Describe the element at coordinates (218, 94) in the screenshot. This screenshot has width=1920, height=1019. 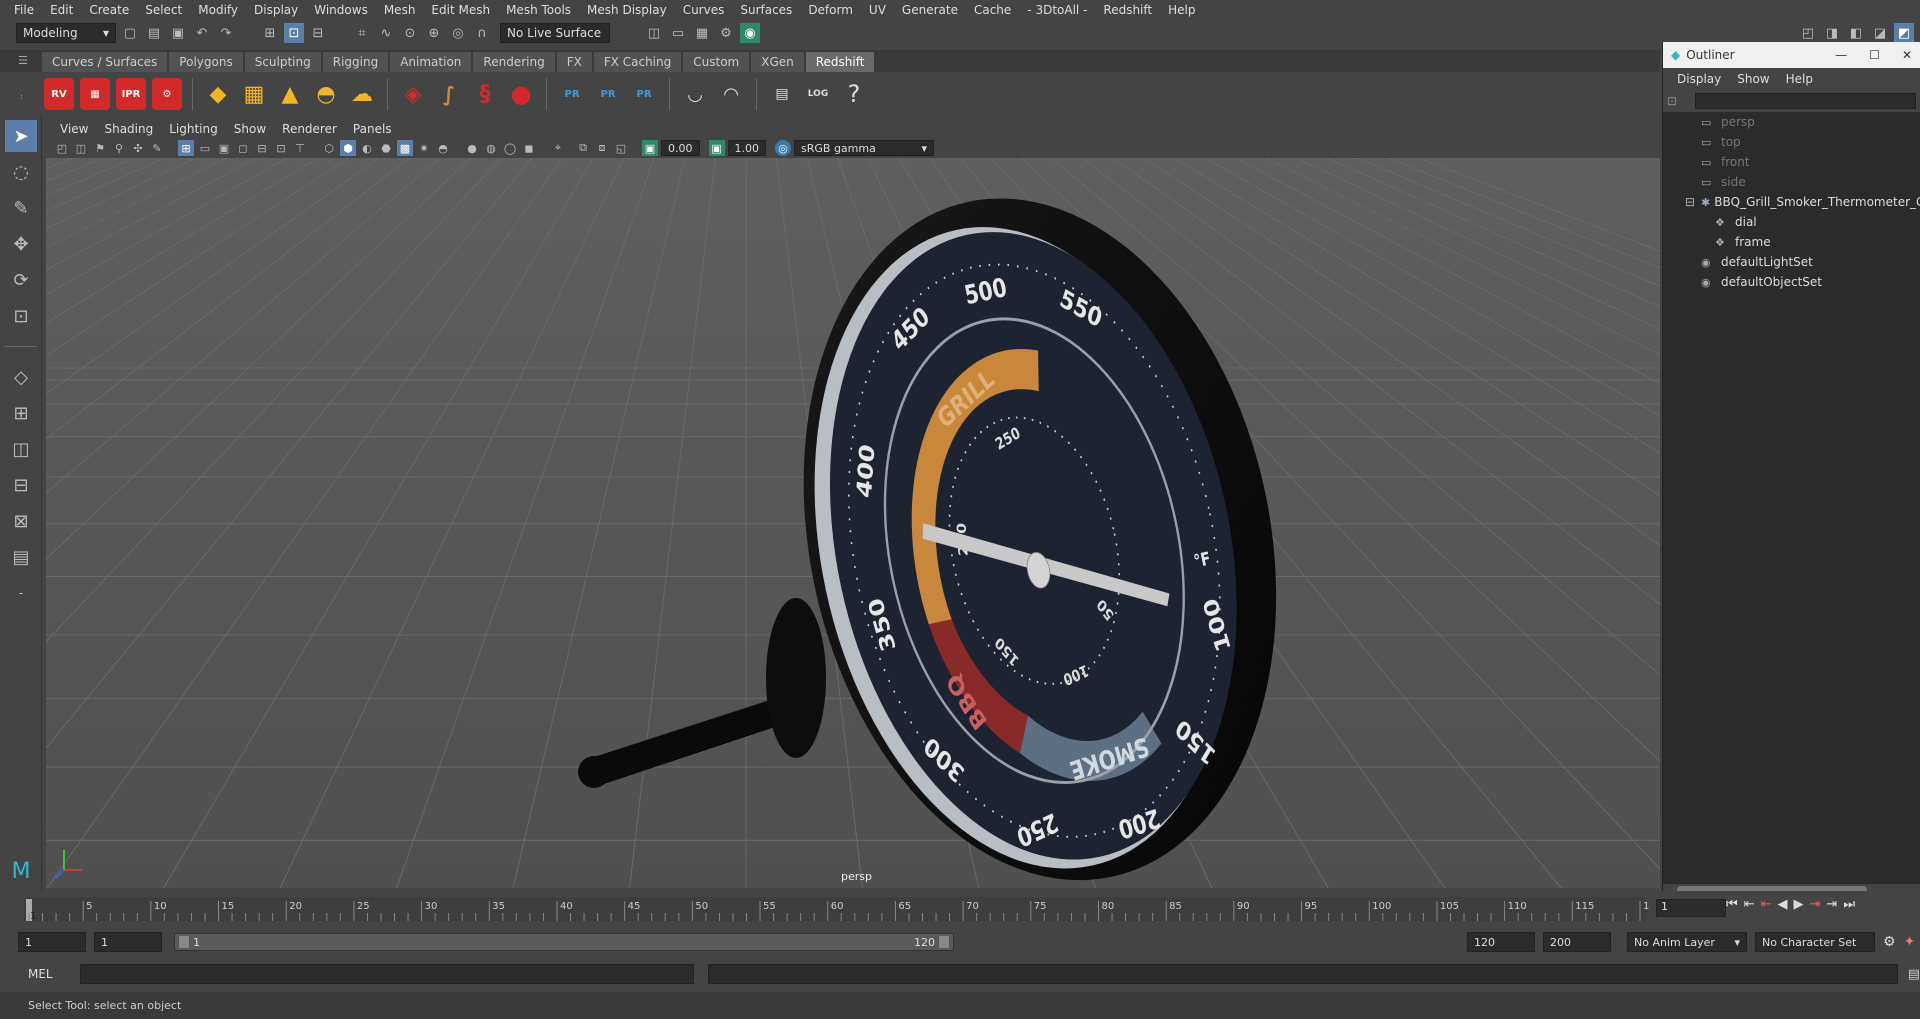
I see `rs-area-light-icon: ◆` at that location.